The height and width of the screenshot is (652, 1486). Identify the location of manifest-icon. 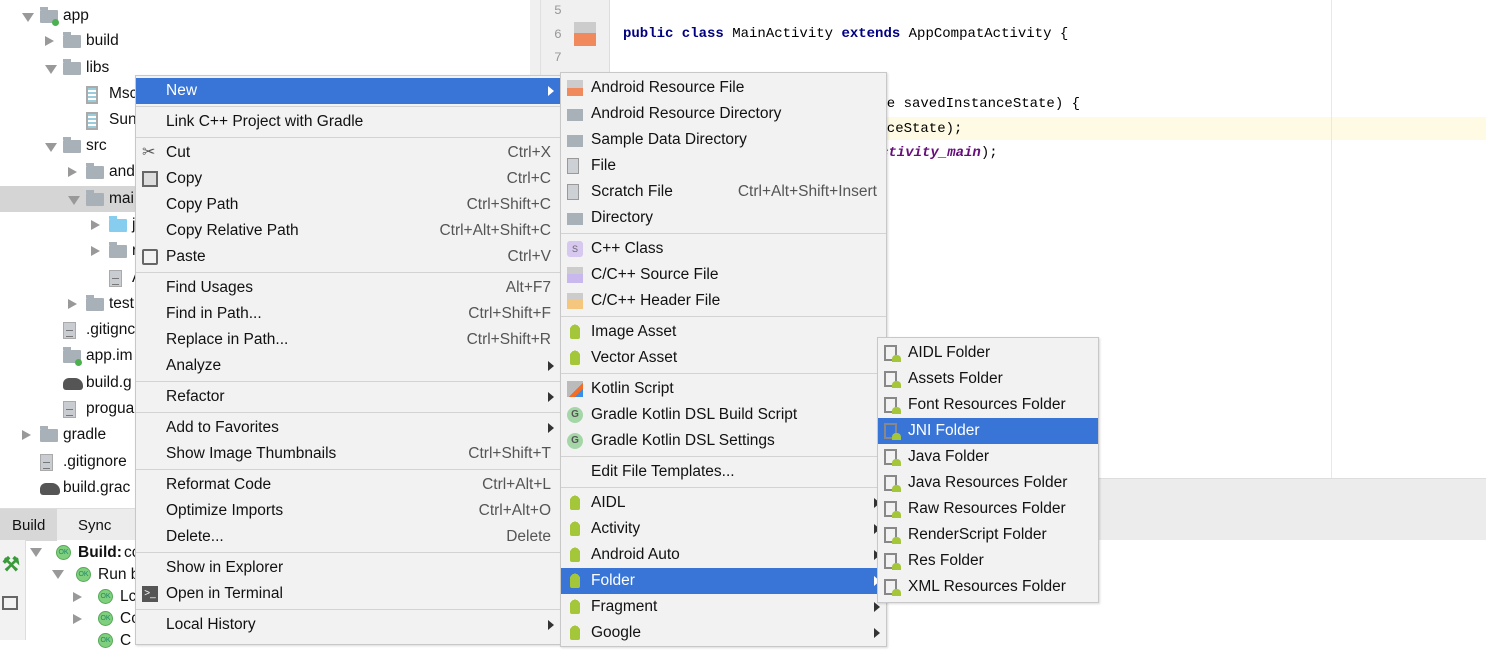
(115, 278).